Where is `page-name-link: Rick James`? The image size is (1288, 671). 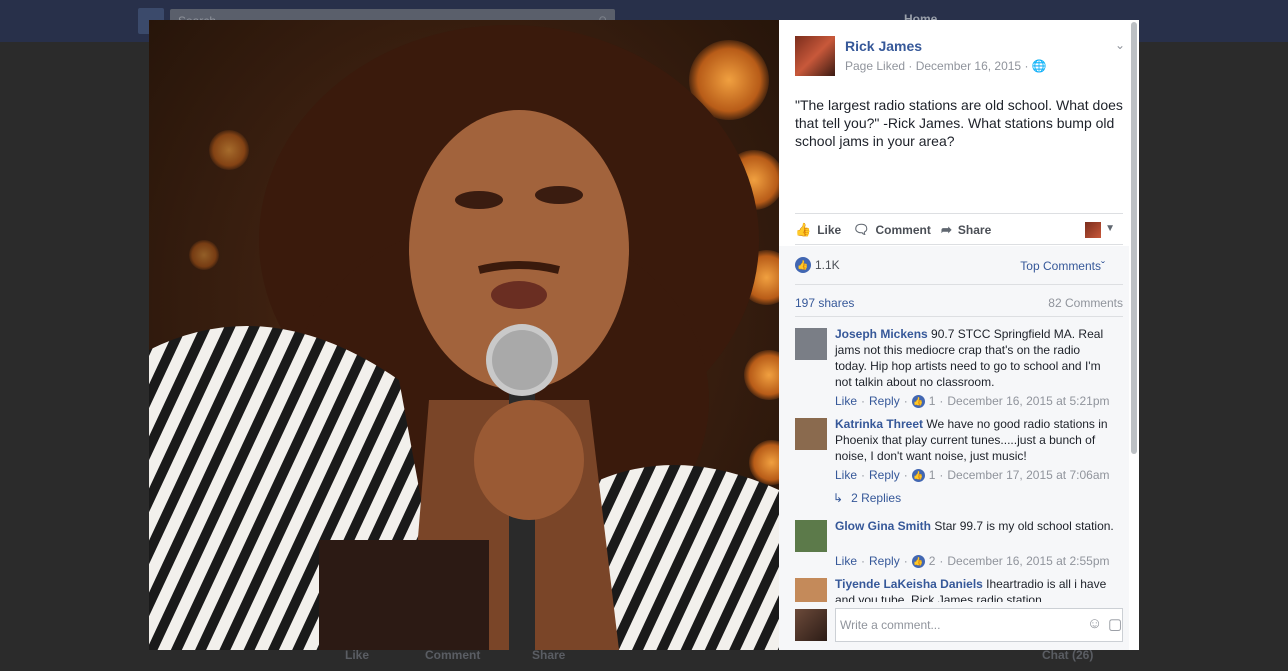 page-name-link: Rick James is located at coordinates (883, 46).